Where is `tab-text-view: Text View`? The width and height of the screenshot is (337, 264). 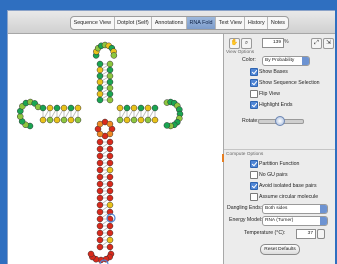
tab-text-view: Text View is located at coordinates (231, 23).